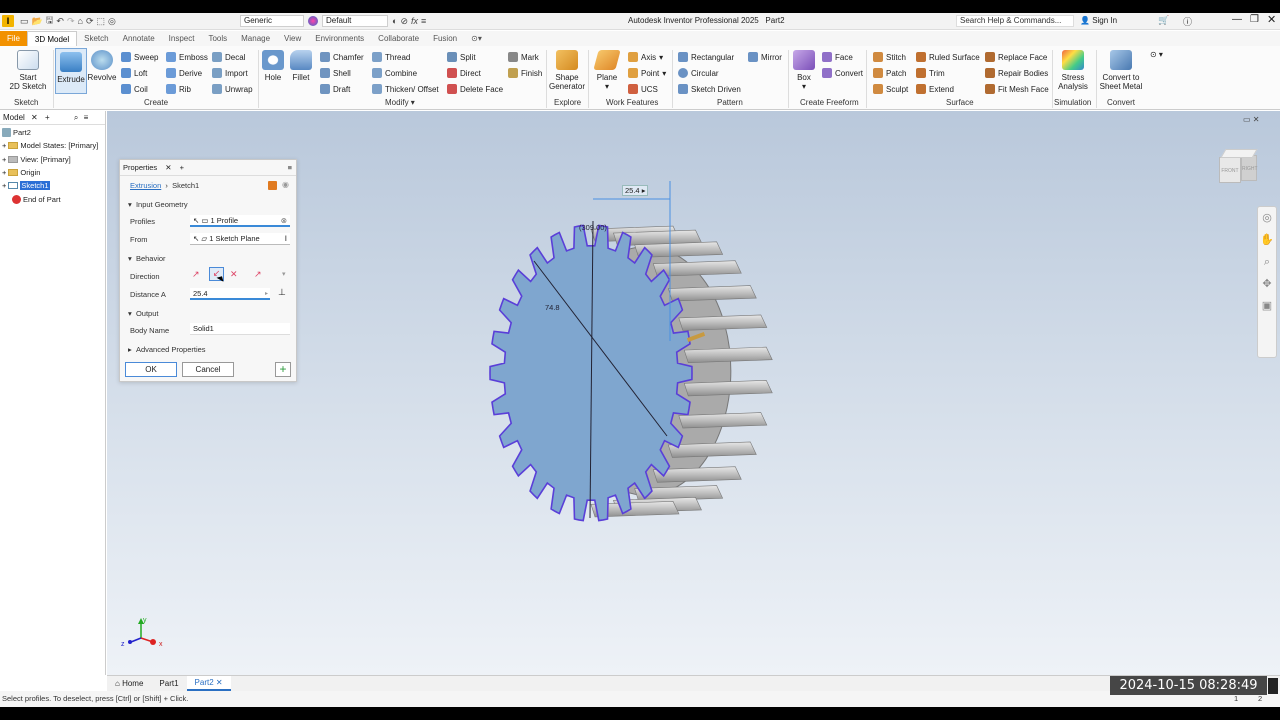 Image resolution: width=1280 pixels, height=720 pixels. Describe the element at coordinates (228, 57) in the screenshot. I see `decal-button: Decal` at that location.